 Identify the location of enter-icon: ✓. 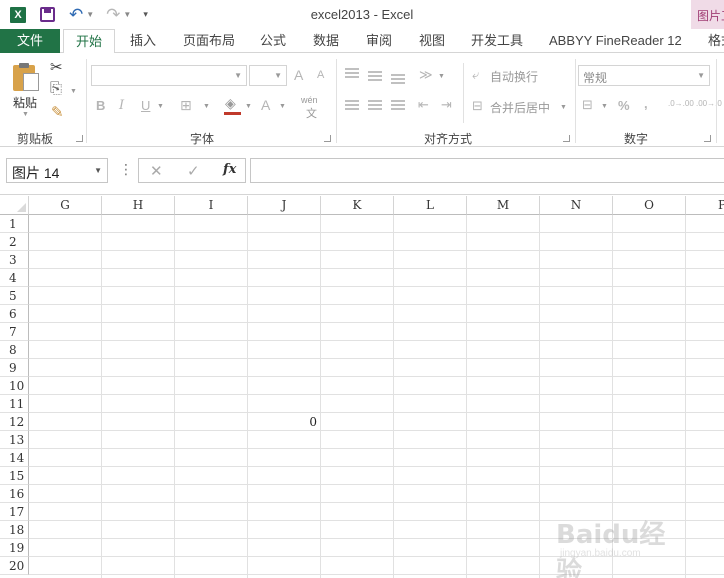
(193, 171).